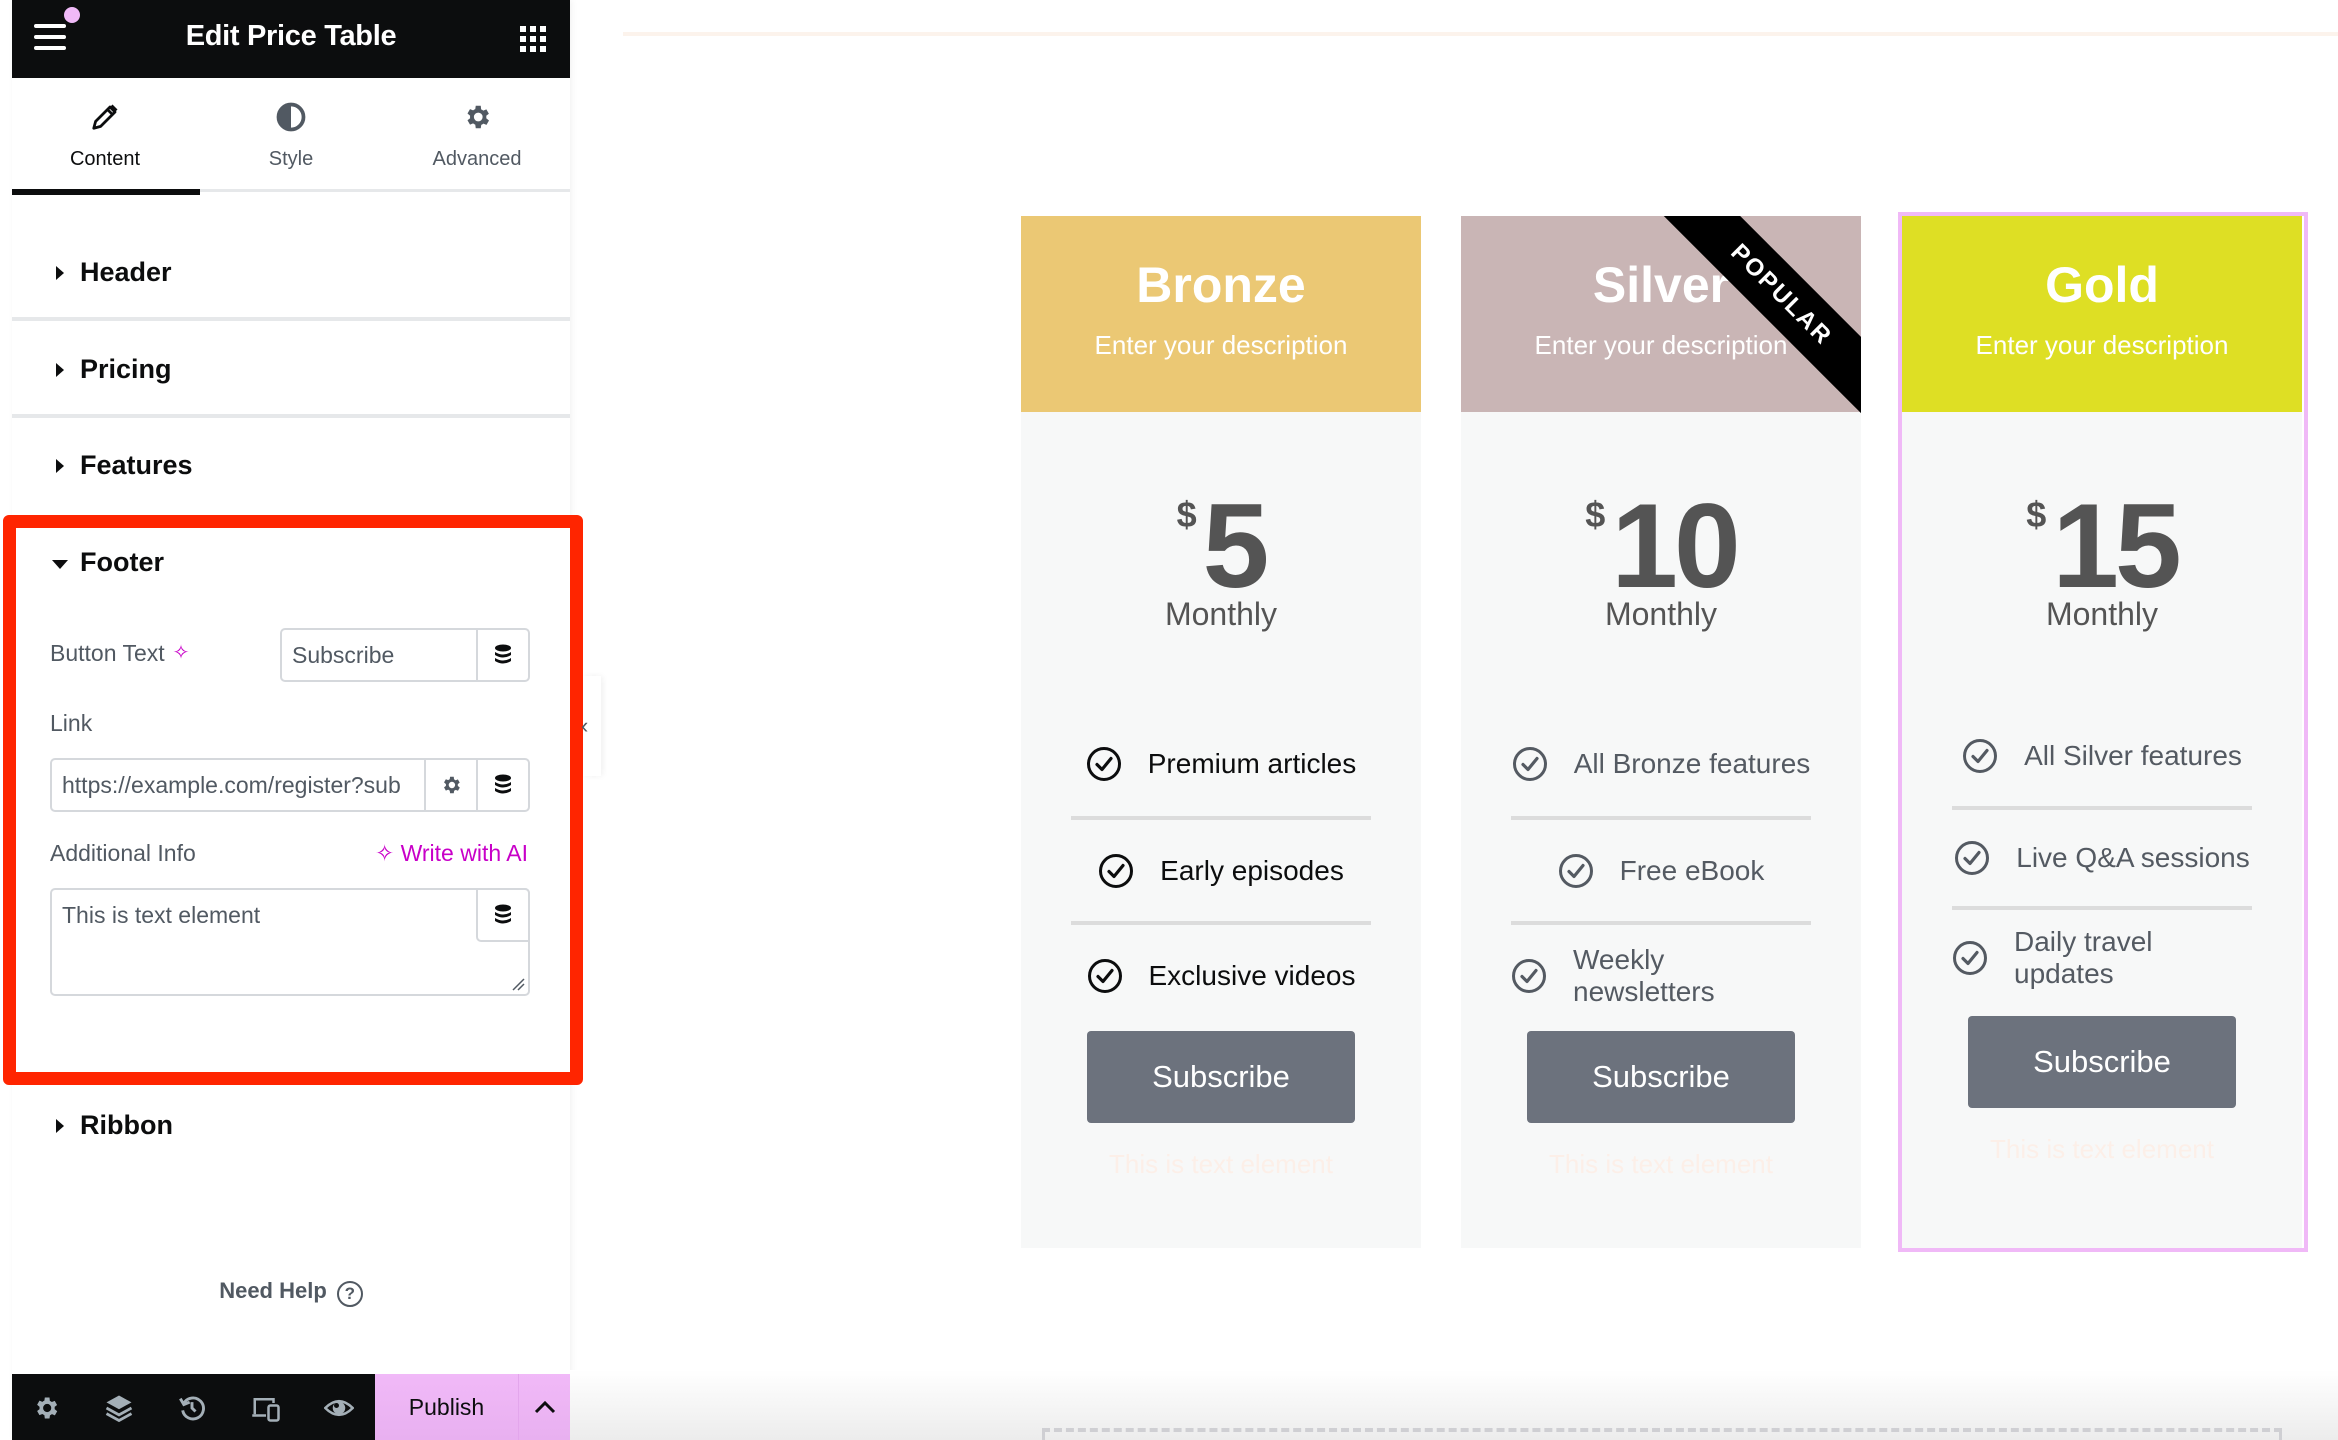 The image size is (2338, 1440). Describe the element at coordinates (1221, 314) in the screenshot. I see `card-header: Bronze Enter your description` at that location.